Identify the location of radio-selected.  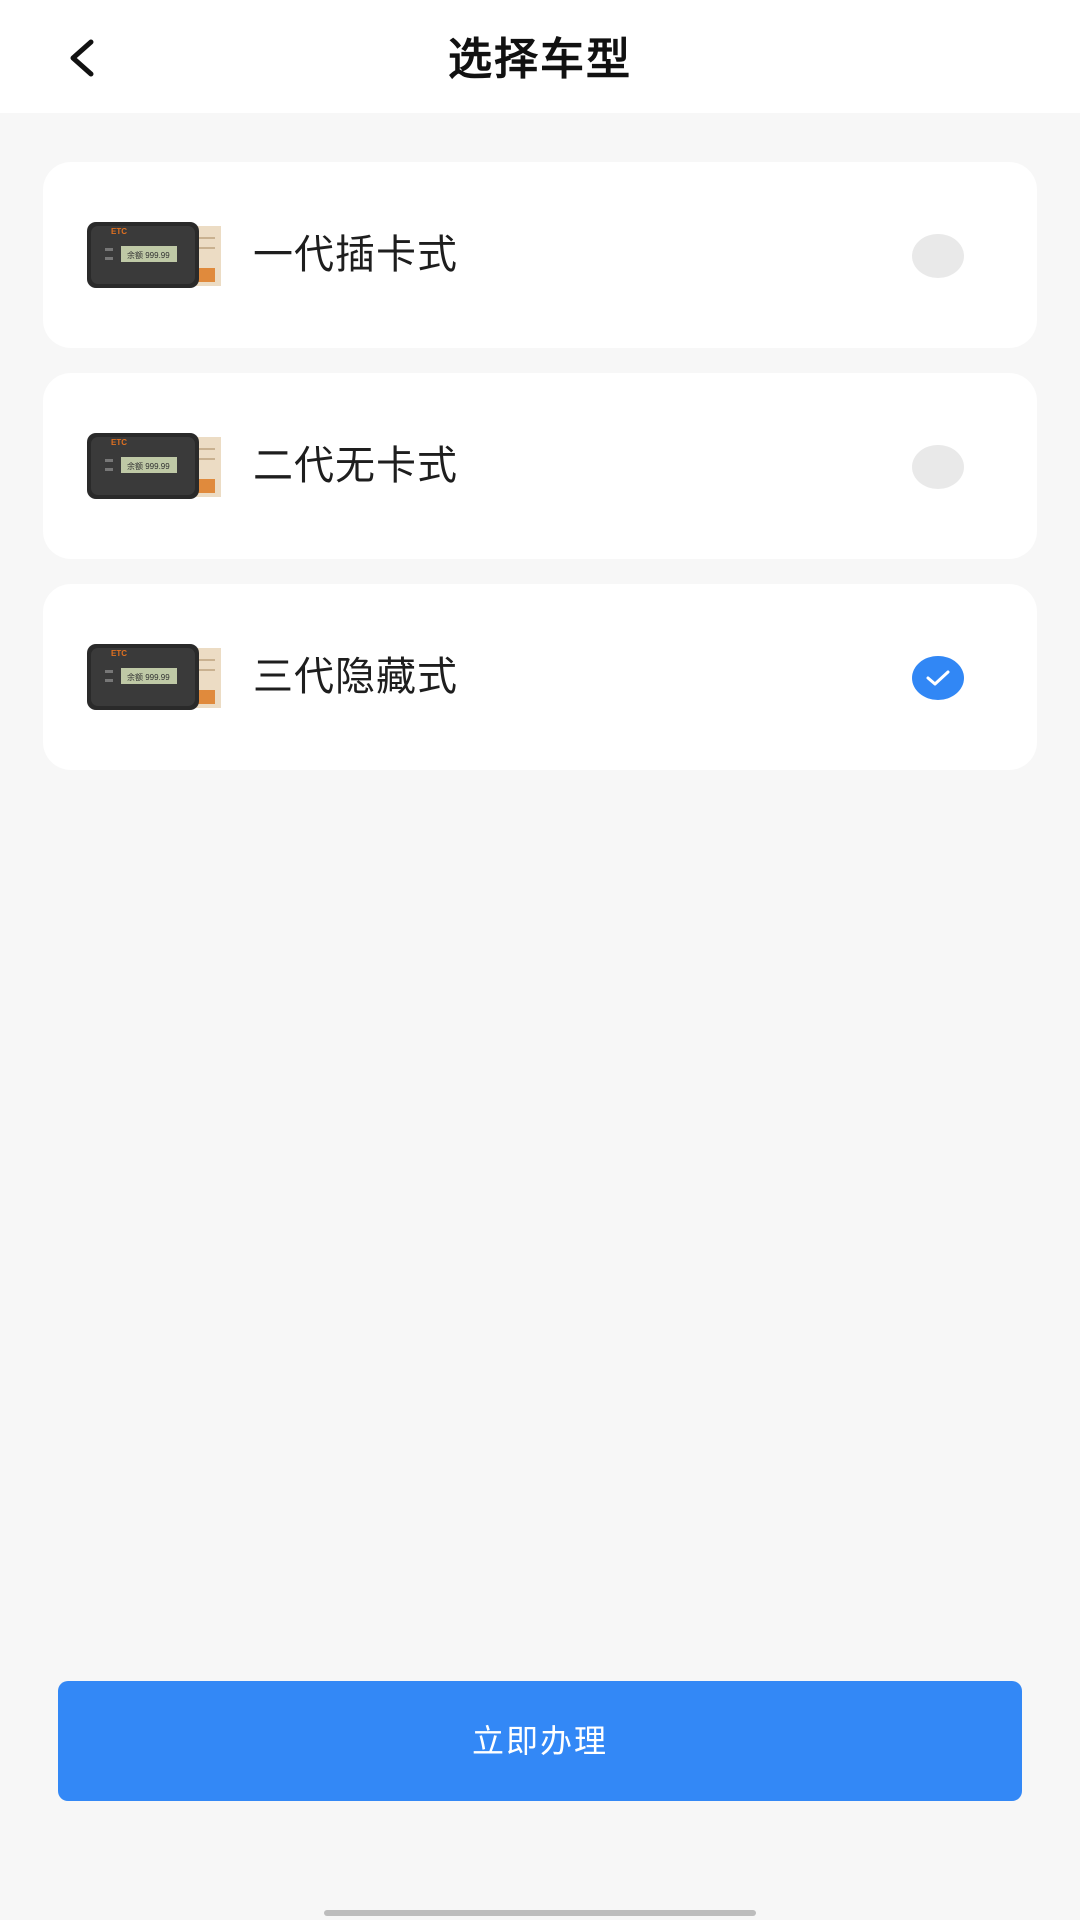
(938, 678).